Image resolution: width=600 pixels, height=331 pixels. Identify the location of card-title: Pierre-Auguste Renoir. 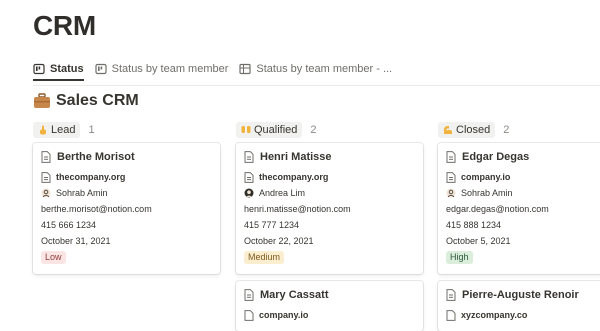
(523, 295).